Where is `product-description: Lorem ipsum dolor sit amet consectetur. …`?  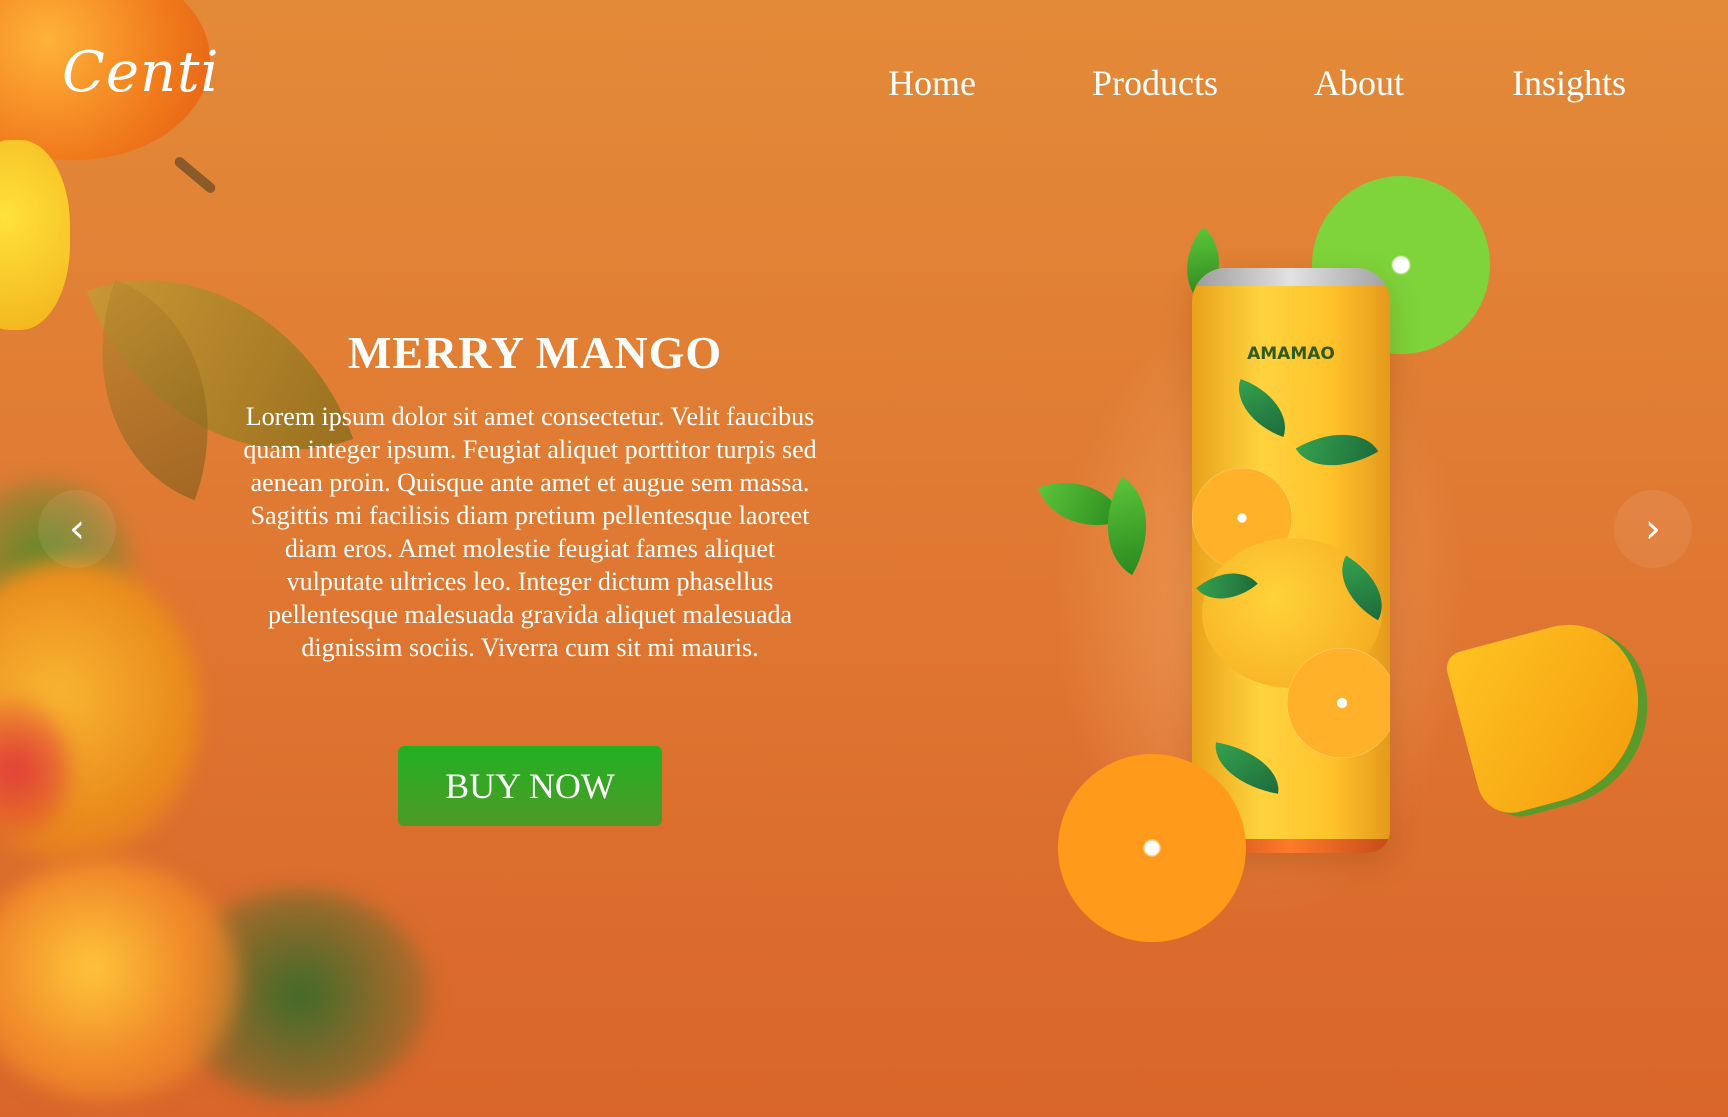 product-description: Lorem ipsum dolor sit amet consectetur. … is located at coordinates (530, 532).